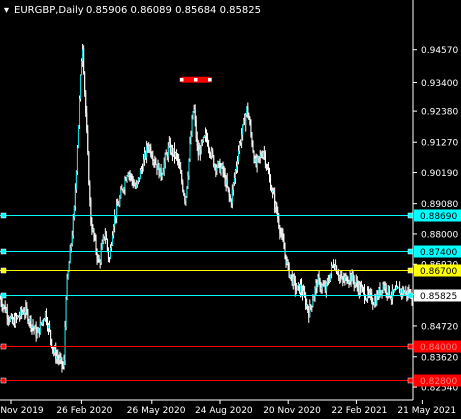 The width and height of the screenshot is (461, 419). I want to click on time-tick-label: 20 Nov 2020, so click(292, 411).